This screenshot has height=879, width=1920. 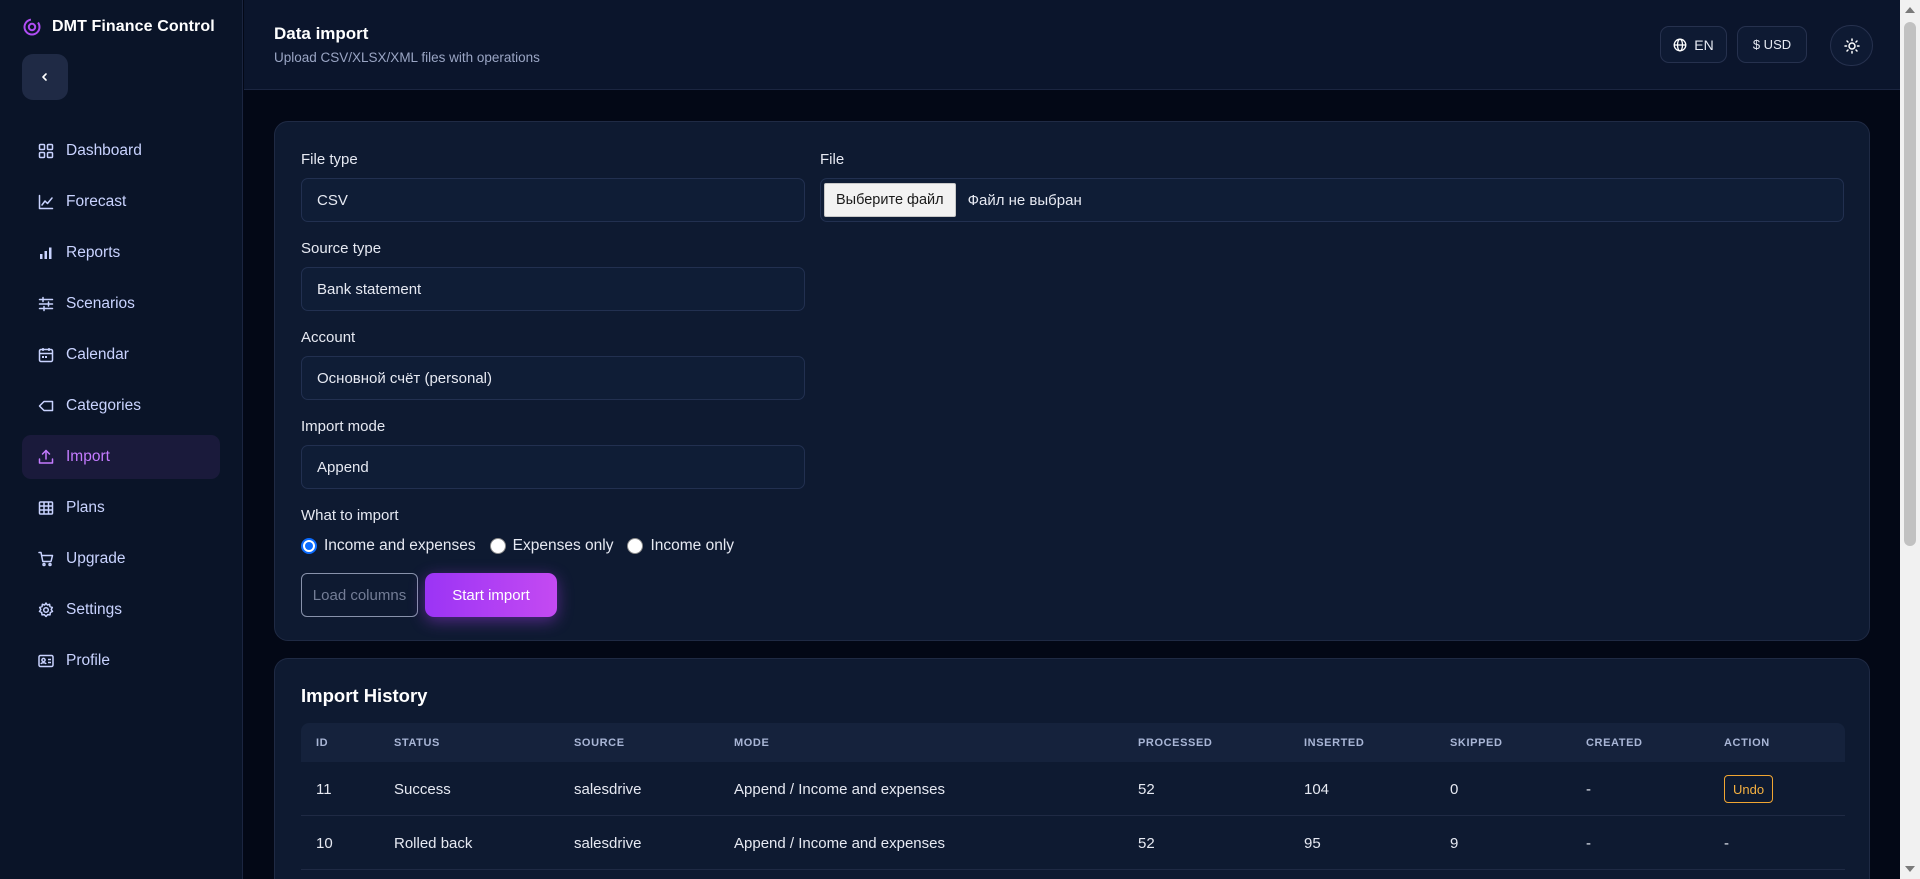 I want to click on currency-button: $ USD, so click(x=1772, y=44).